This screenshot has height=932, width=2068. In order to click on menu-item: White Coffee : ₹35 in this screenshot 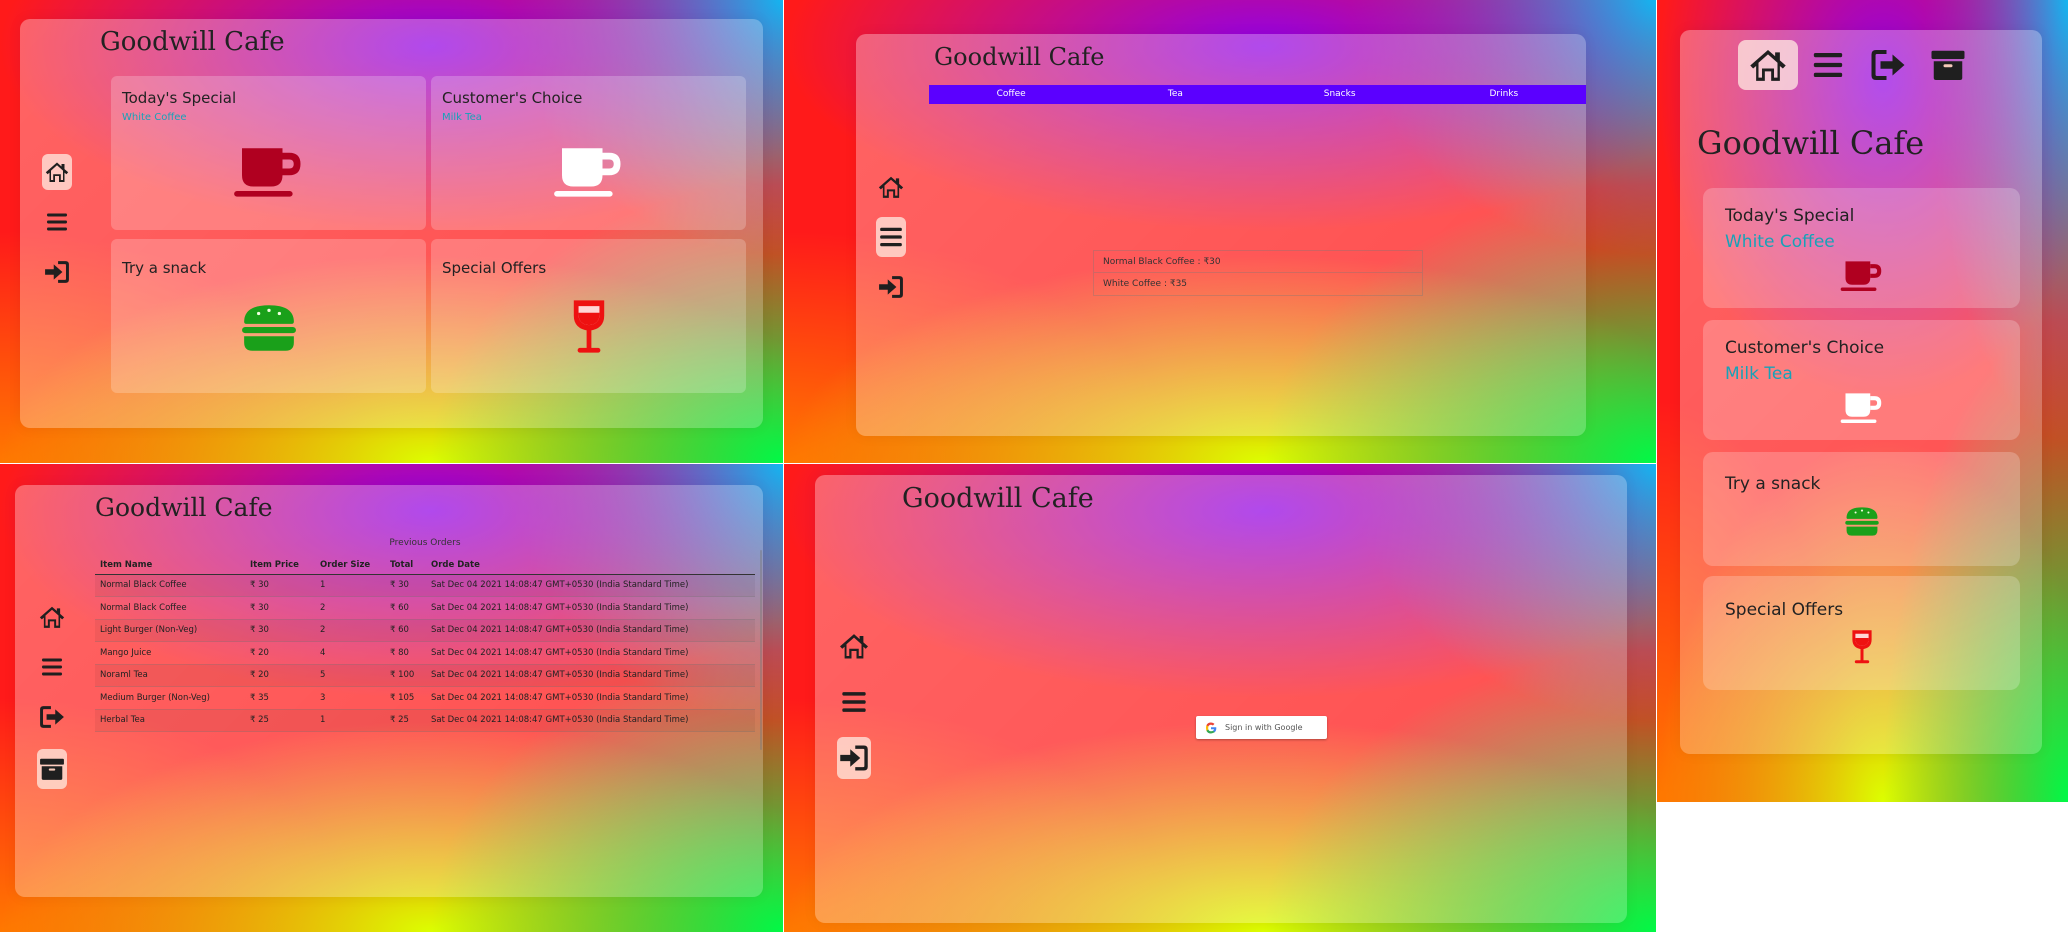, I will do `click(1258, 284)`.